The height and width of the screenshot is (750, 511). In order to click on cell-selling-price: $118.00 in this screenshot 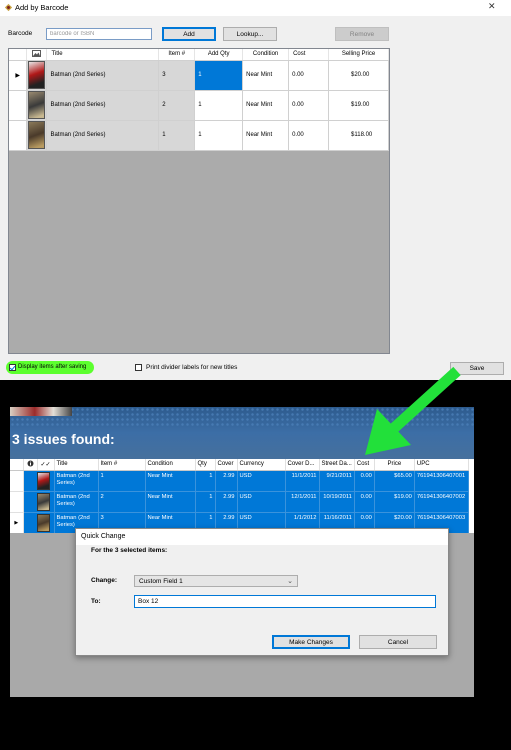, I will do `click(358, 135)`.